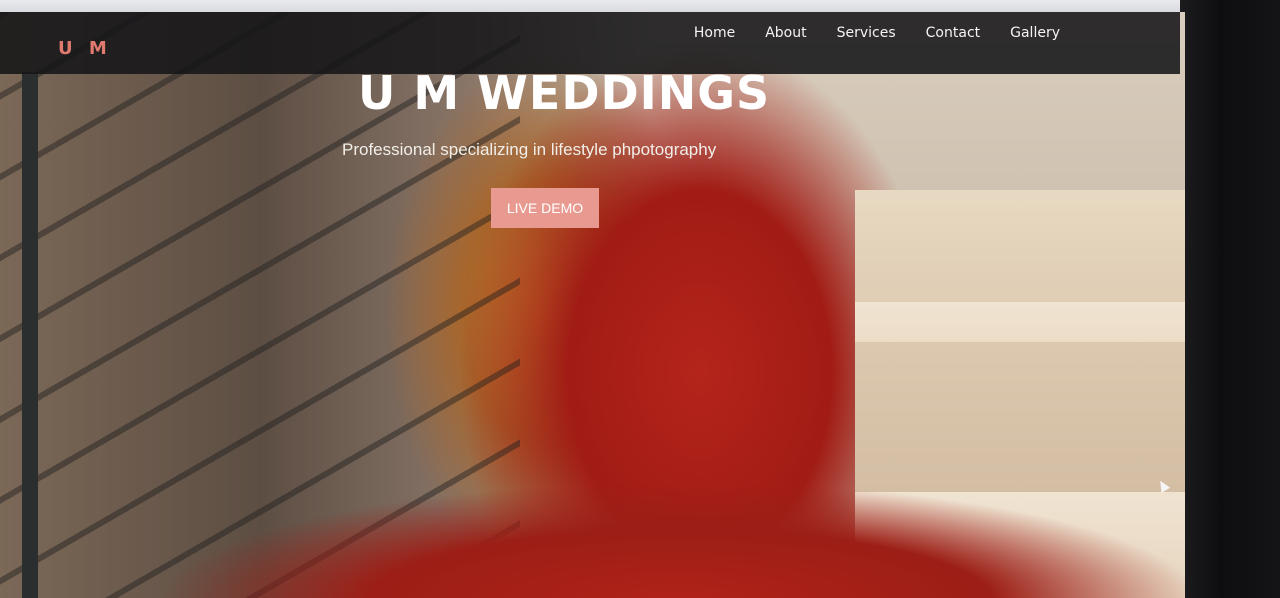  Describe the element at coordinates (590, 43) in the screenshot. I see `navbar: U M Home About Services Contact Gallery` at that location.